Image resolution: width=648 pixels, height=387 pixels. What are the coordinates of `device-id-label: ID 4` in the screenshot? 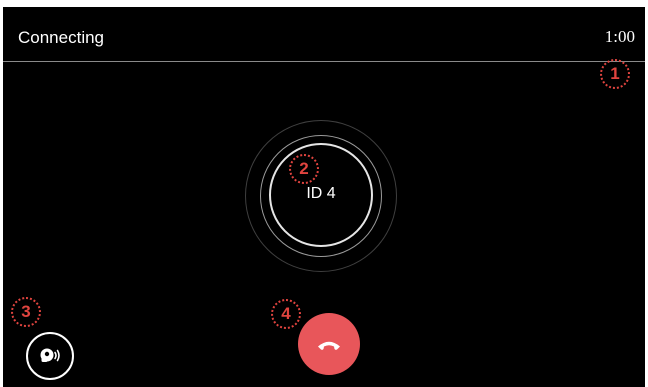 It's located at (321, 193).